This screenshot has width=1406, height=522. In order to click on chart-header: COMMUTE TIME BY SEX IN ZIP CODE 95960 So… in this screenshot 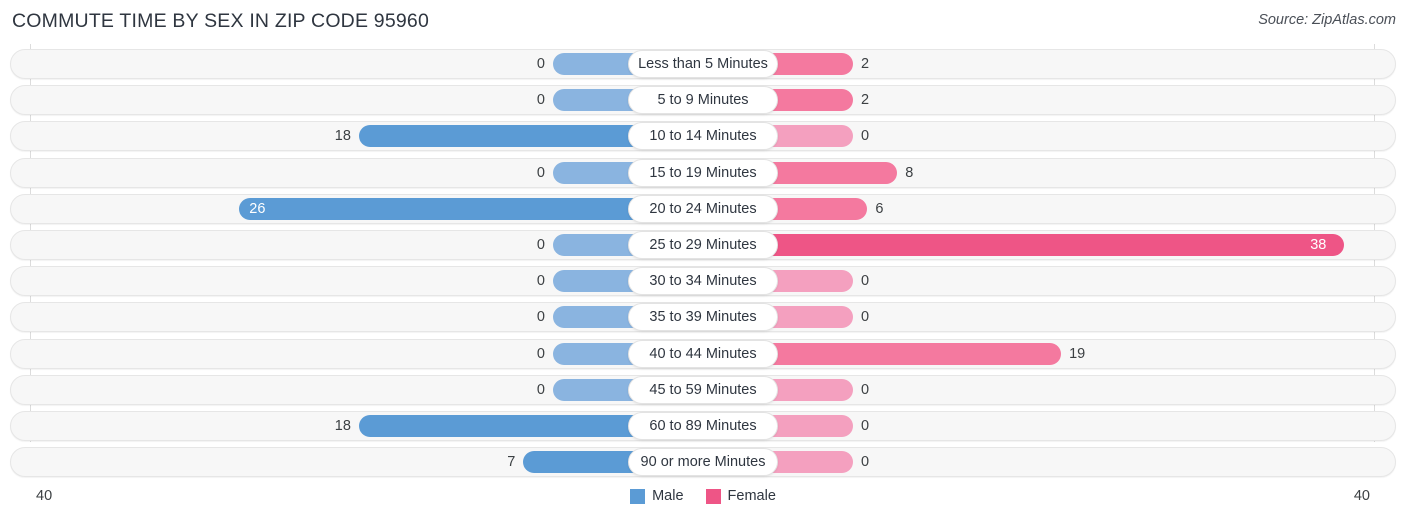, I will do `click(703, 22)`.